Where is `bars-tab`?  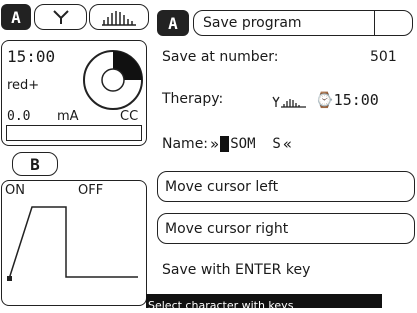
bars-tab is located at coordinates (119, 17).